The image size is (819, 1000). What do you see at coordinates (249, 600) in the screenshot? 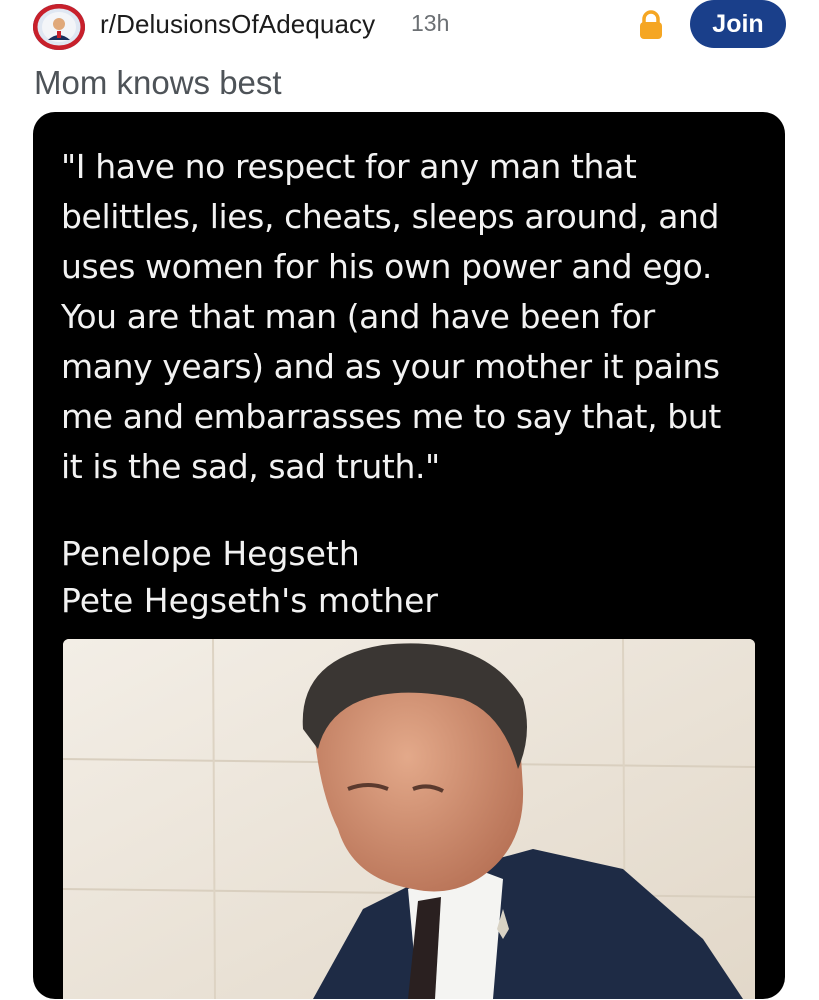
I see `author-role: Pete Hegseth's mother` at bounding box center [249, 600].